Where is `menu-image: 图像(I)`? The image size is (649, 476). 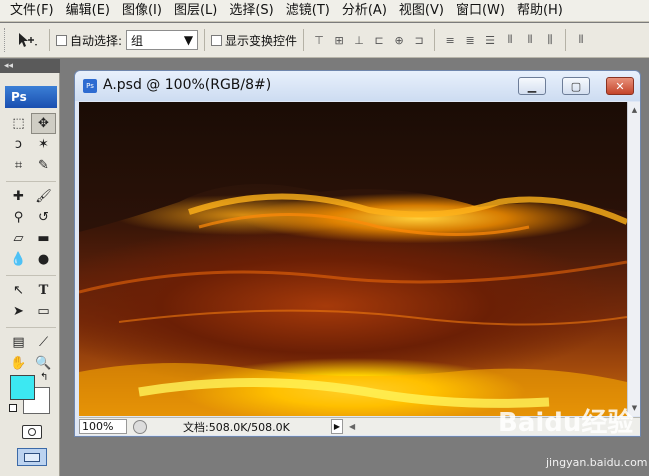
menu-image: 图像(I) is located at coordinates (142, 11).